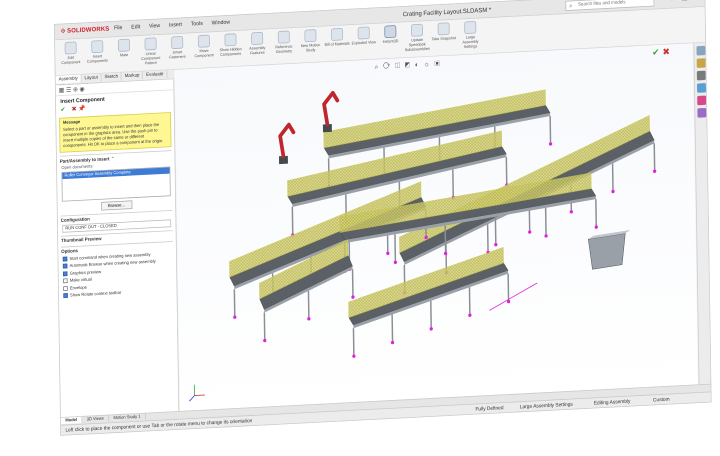 This screenshot has width=720, height=456. I want to click on insert-components-icon, so click(97, 47).